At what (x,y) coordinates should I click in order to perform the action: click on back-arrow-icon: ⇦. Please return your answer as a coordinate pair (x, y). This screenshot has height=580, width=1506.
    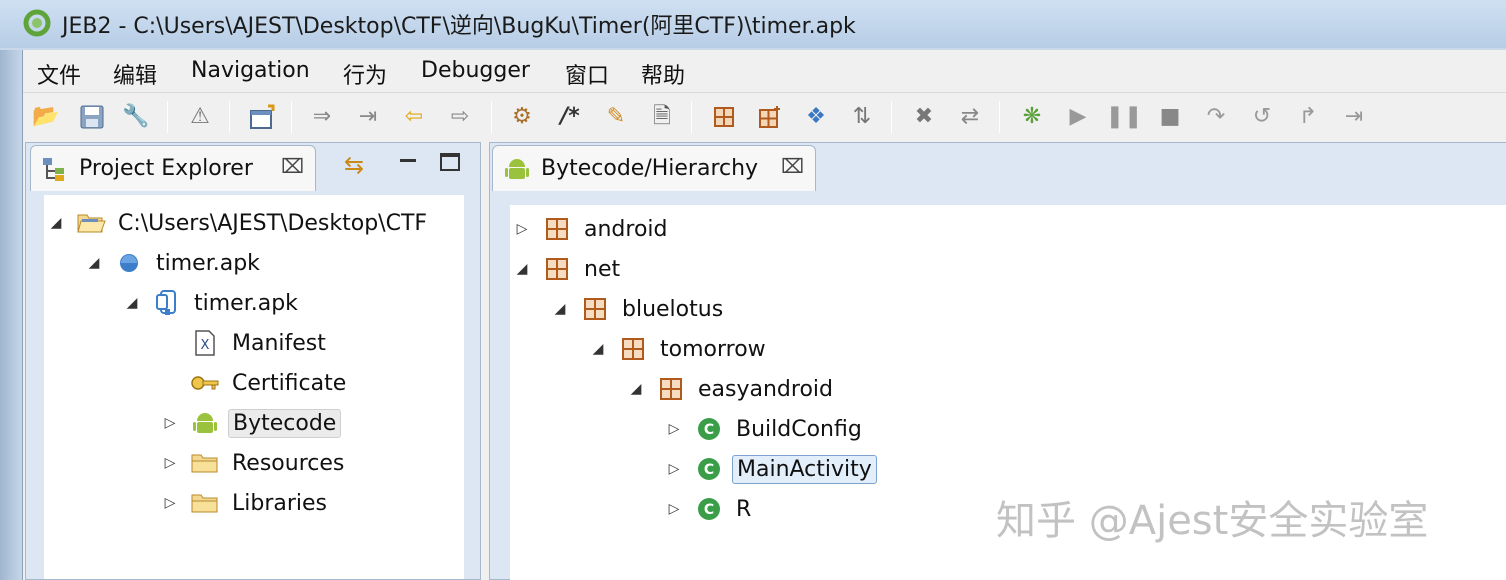
    Looking at the image, I should click on (414, 117).